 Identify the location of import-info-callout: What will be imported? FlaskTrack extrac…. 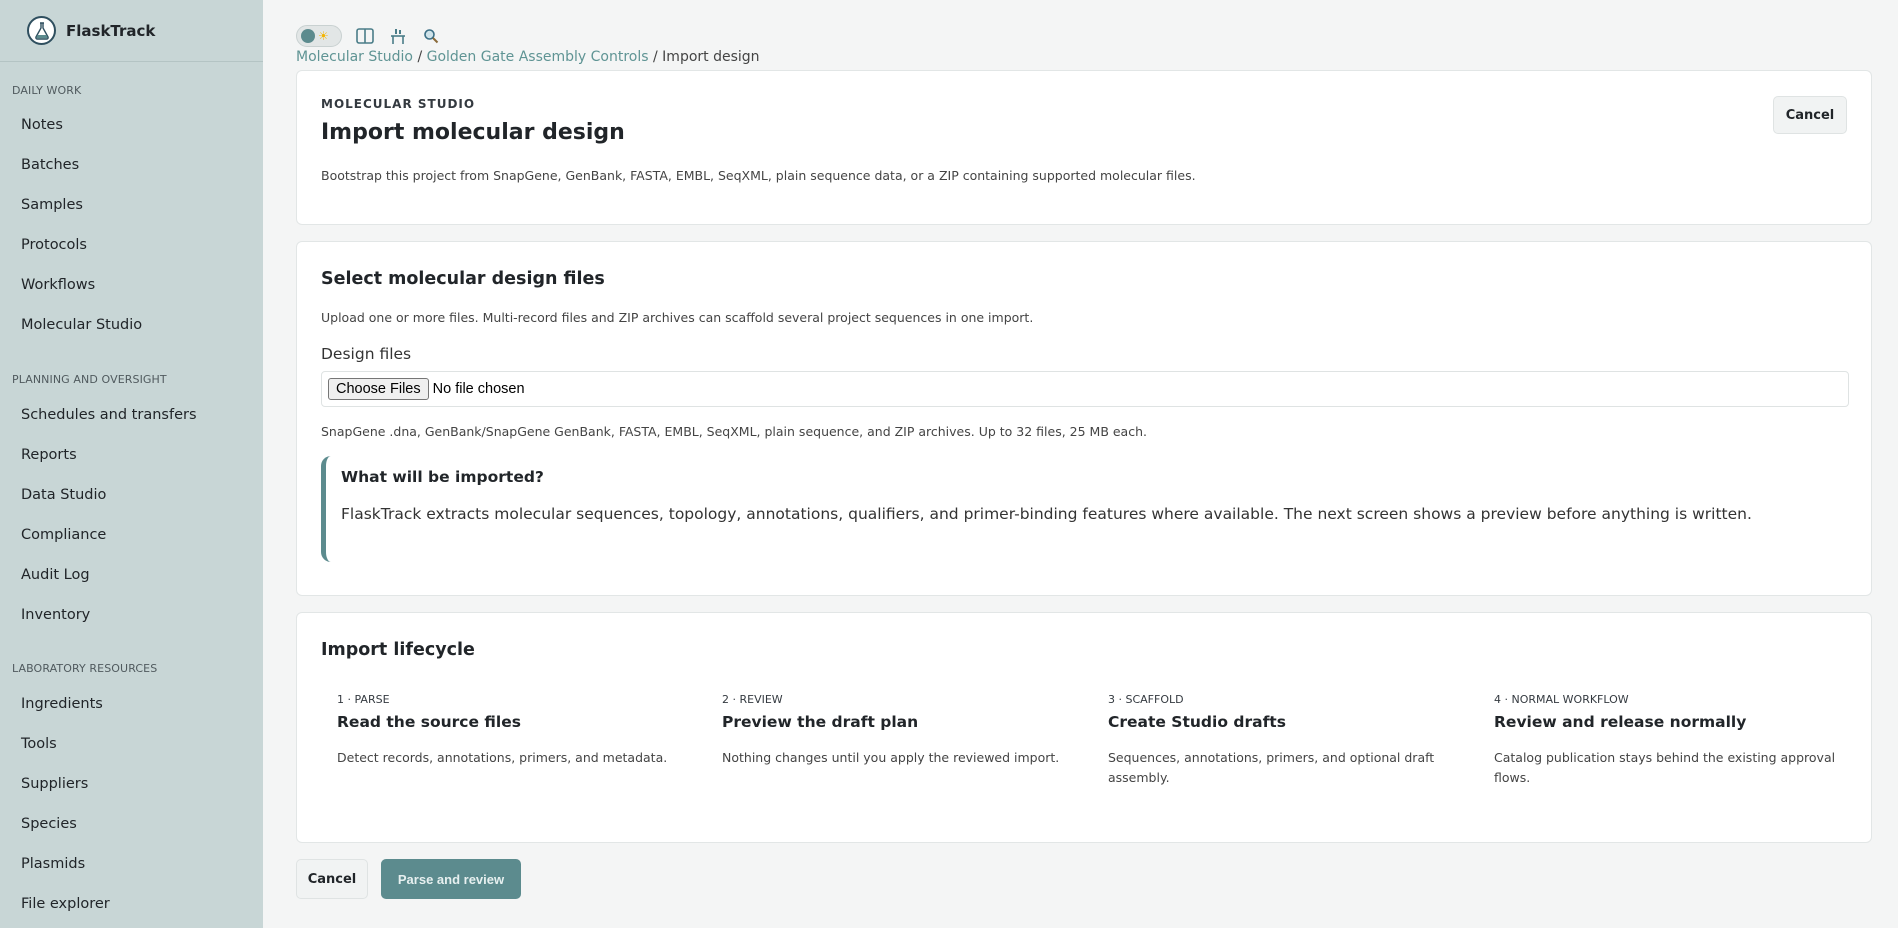
(1084, 509).